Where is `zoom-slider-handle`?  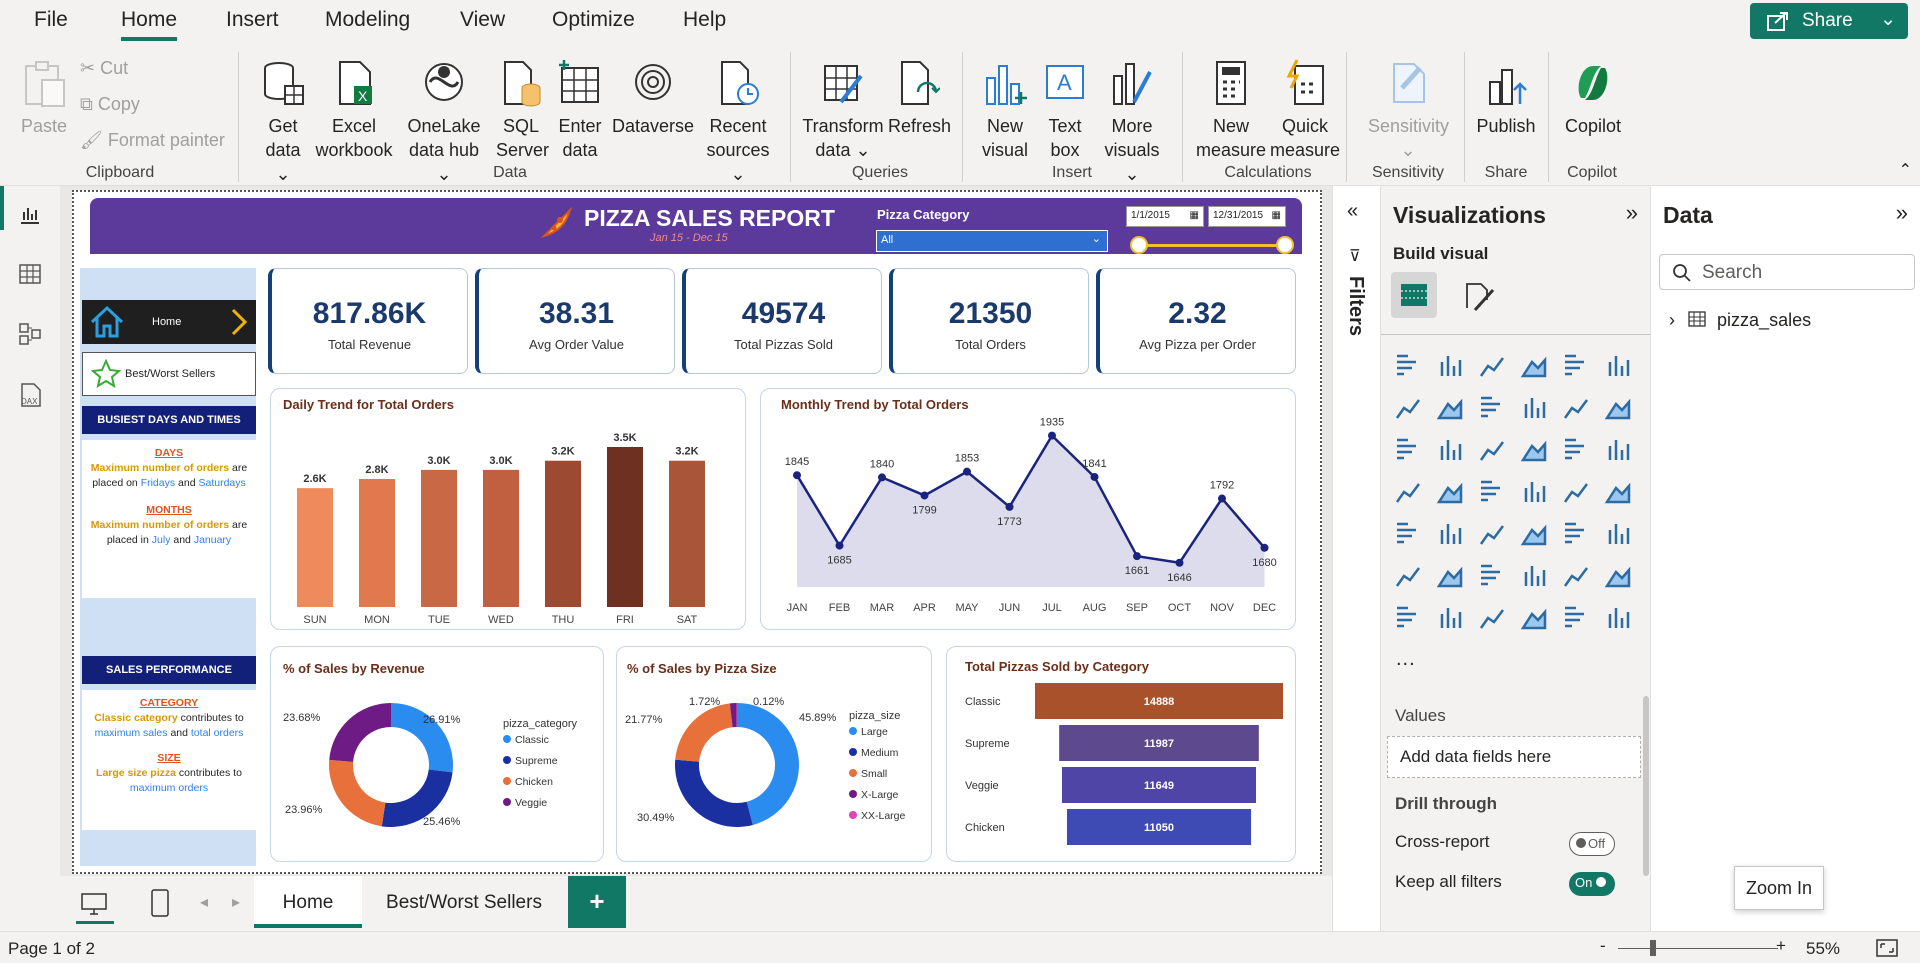 zoom-slider-handle is located at coordinates (1653, 948).